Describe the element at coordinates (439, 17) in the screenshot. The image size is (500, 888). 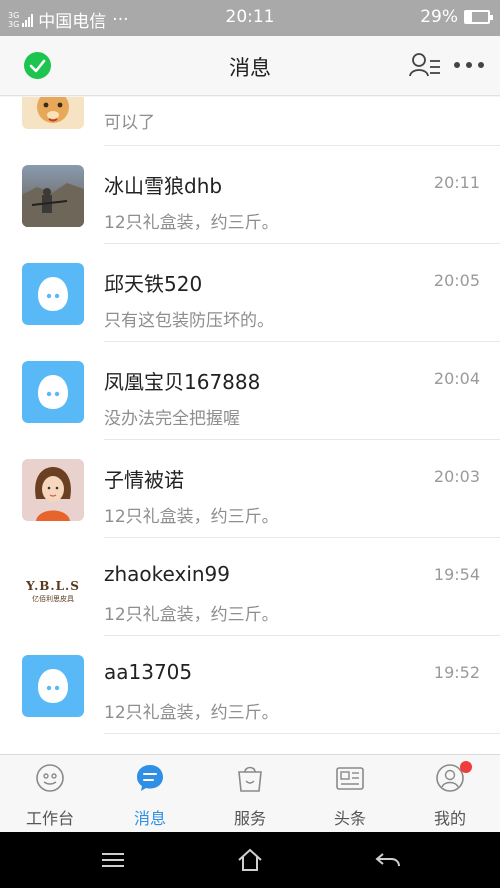
I see `battery-percent: 29%` at that location.